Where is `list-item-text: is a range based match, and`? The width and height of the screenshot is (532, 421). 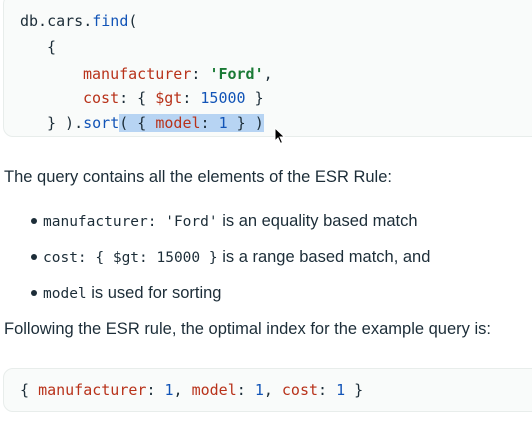 list-item-text: is a range based match, and is located at coordinates (324, 257).